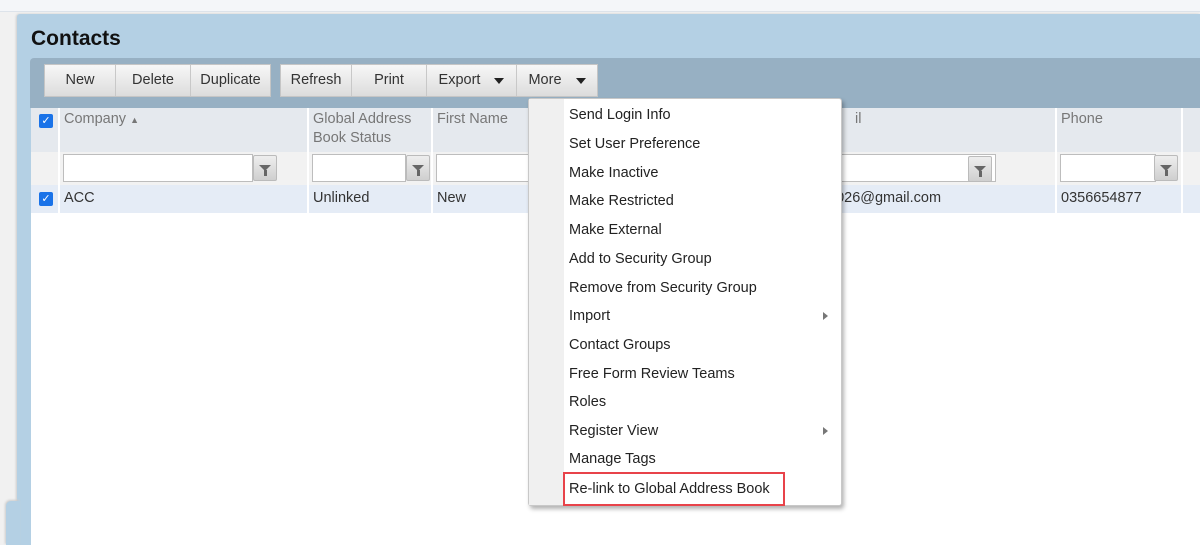  Describe the element at coordinates (614, 431) in the screenshot. I see `menu-item-label: Register View` at that location.